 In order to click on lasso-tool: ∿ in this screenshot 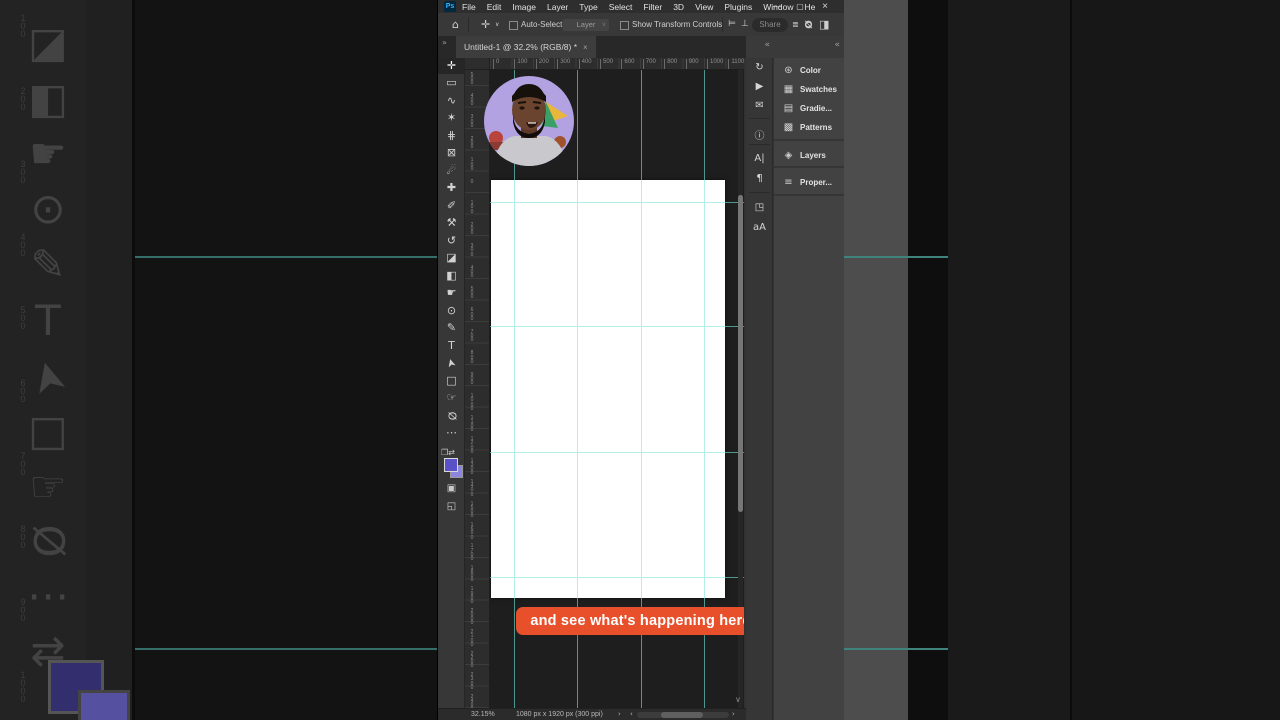, I will do `click(451, 101)`.